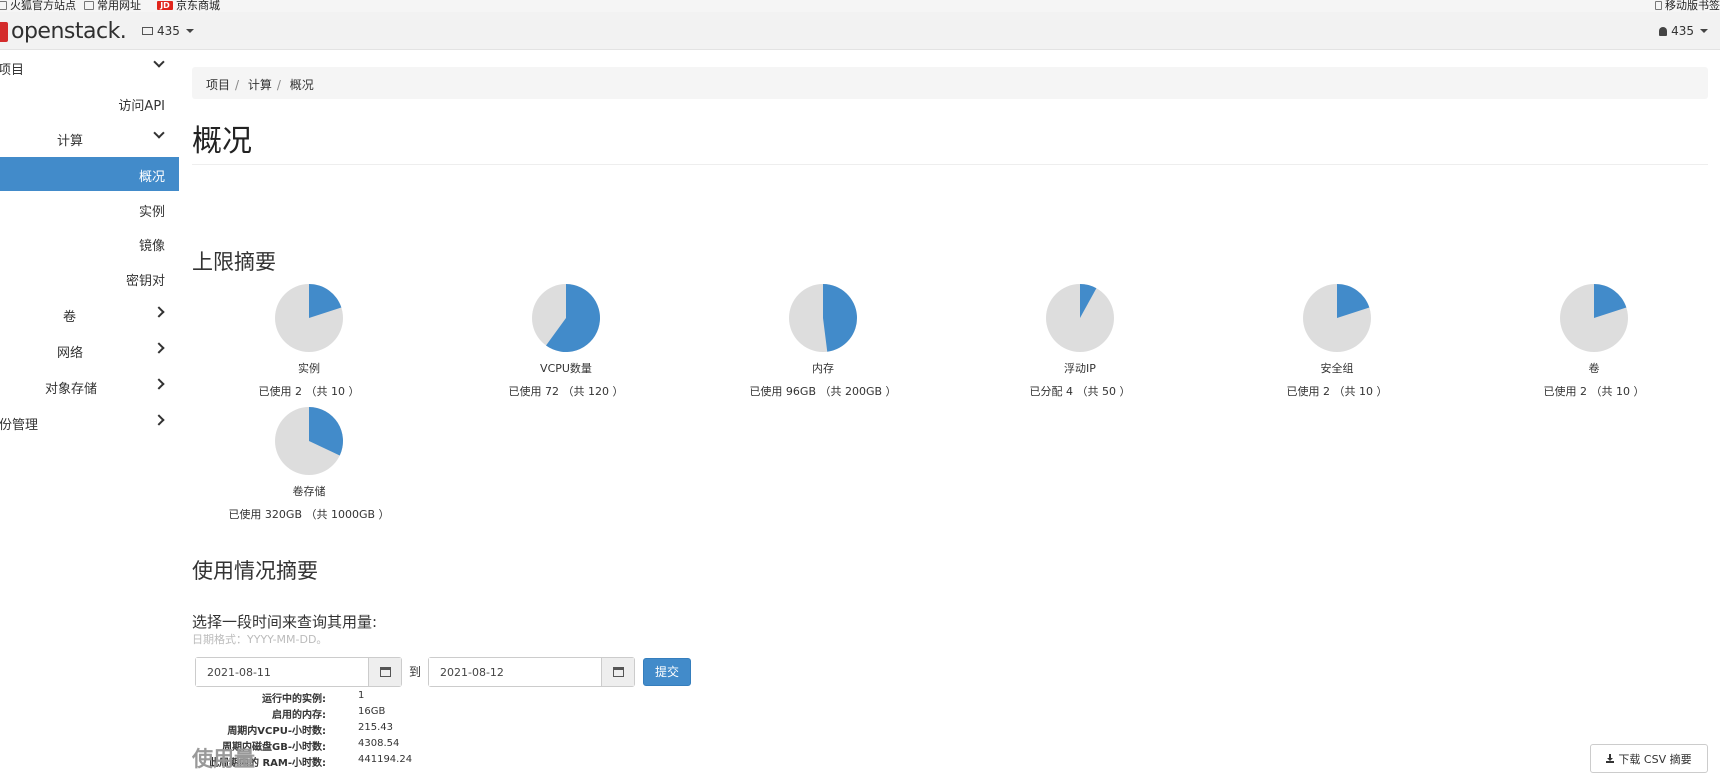  I want to click on sidebar-item-label: 镜像, so click(151, 246).